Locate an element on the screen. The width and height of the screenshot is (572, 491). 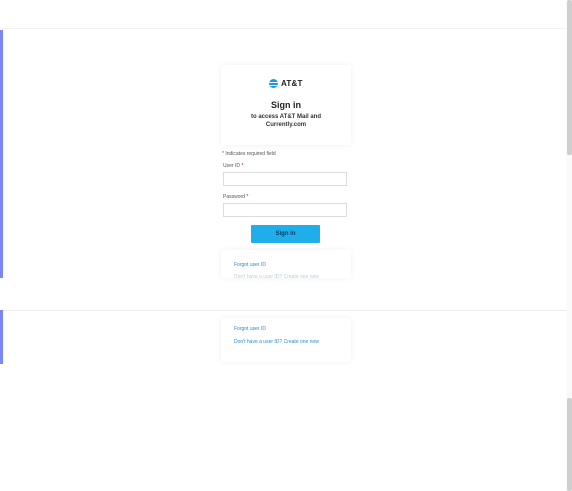
page-title: Sign in is located at coordinates (286, 105).